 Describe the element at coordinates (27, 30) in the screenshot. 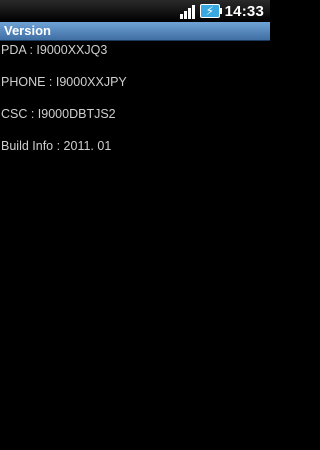

I see `page-title: Version` at that location.